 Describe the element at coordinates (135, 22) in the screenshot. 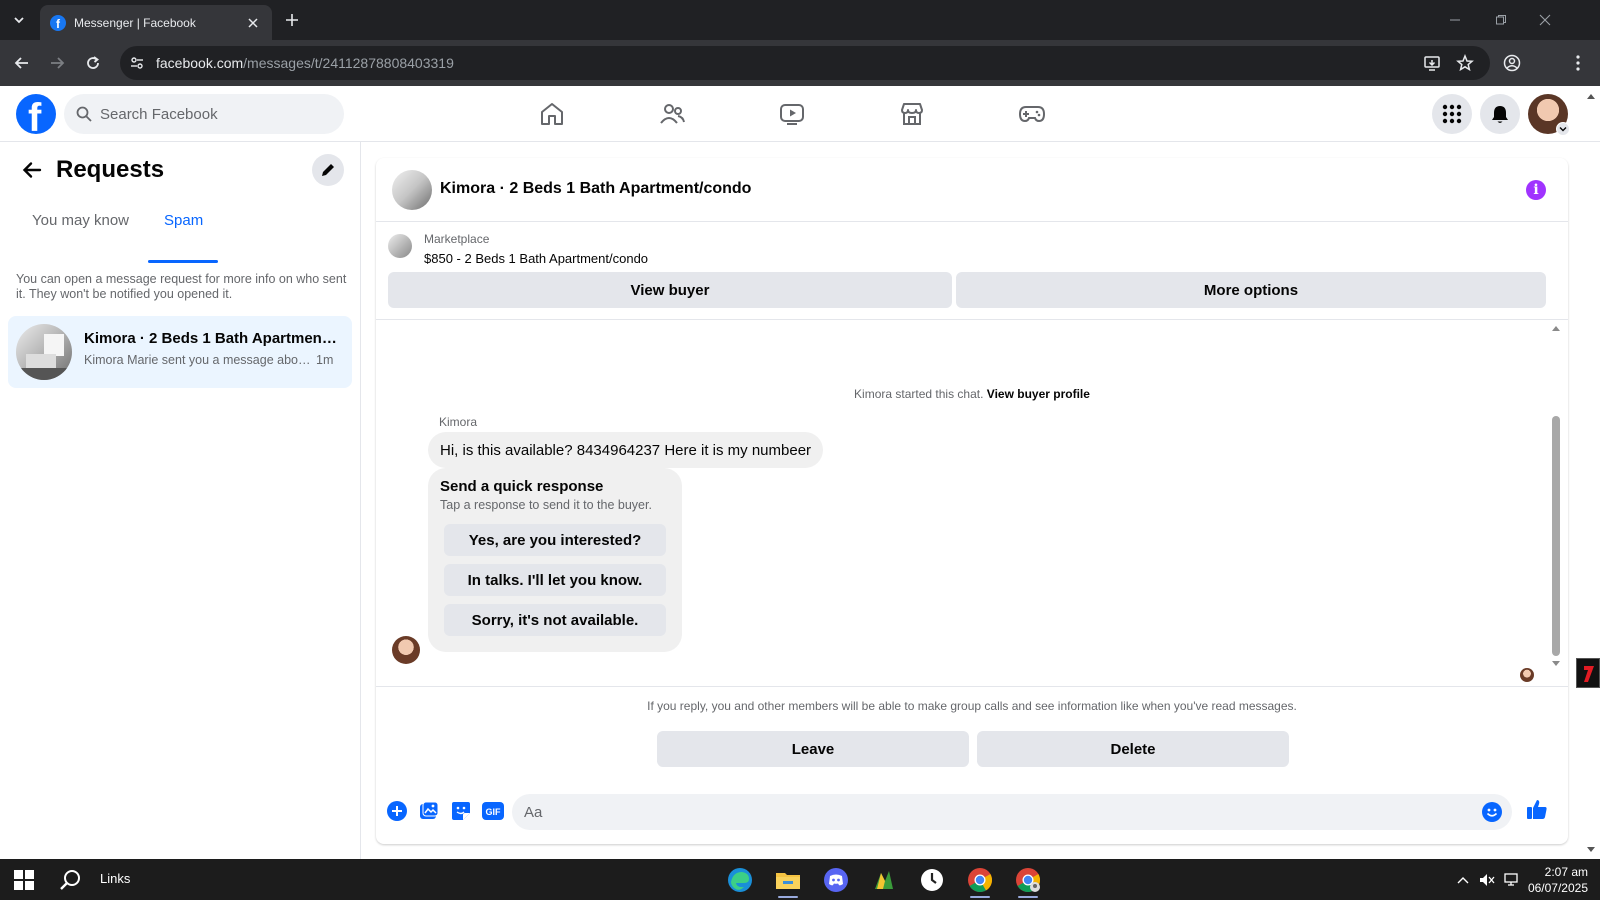

I see `tab-title: Messenger | Facebook` at that location.